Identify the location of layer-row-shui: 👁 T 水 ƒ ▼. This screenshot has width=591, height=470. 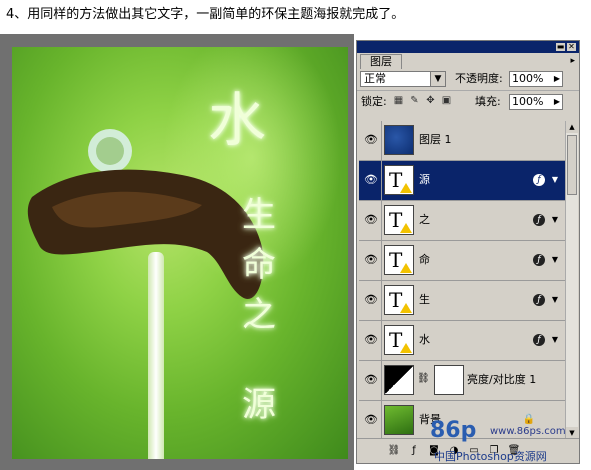
(462, 341).